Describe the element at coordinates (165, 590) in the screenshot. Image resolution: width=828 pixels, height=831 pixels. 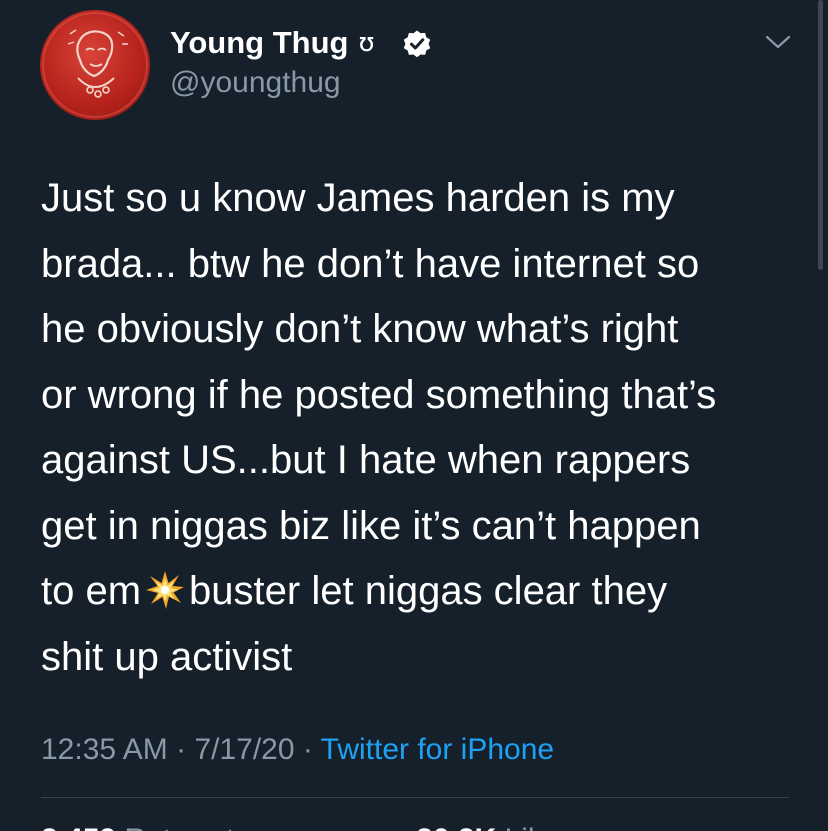
I see `collision-icon` at that location.